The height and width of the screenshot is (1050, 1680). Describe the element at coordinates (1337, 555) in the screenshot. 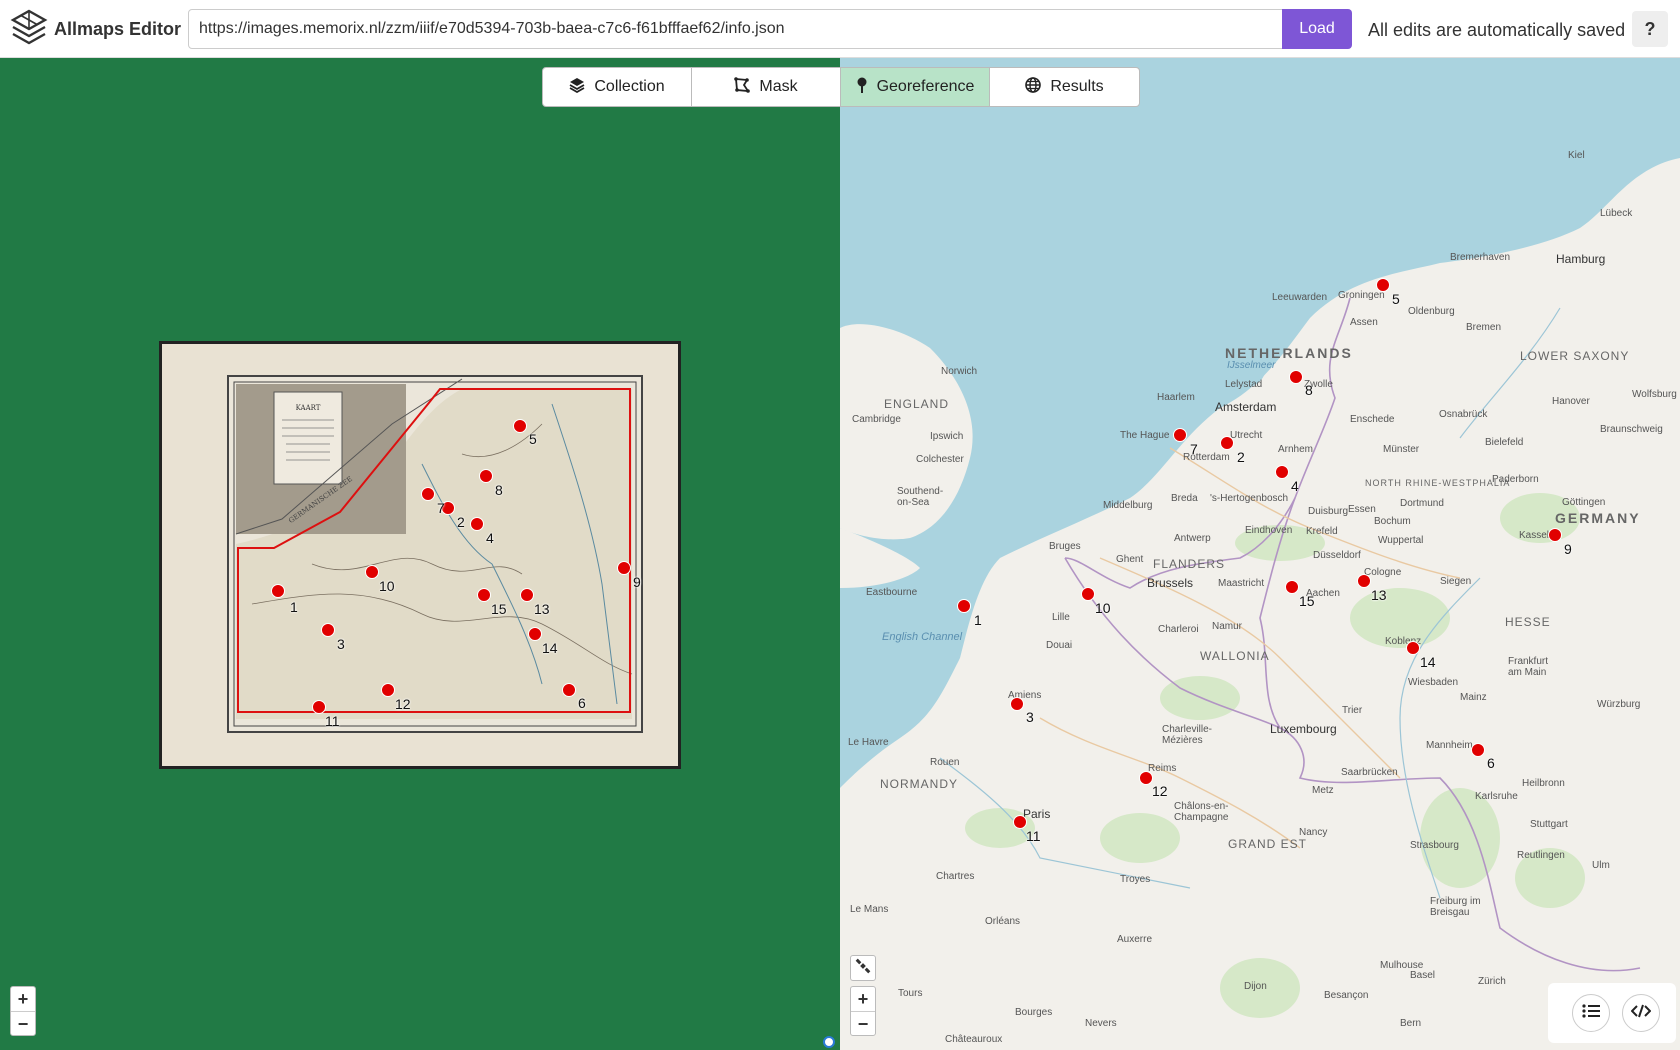

I see `city-dusseldorf: Düsseldorf` at that location.